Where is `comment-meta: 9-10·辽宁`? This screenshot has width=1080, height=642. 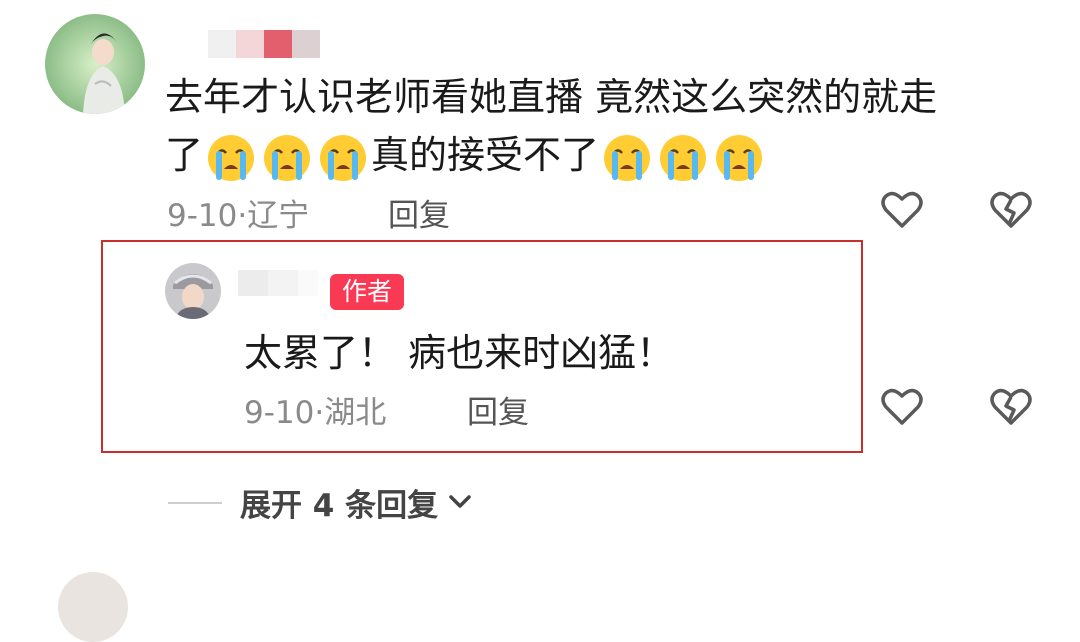
comment-meta: 9-10·辽宁 is located at coordinates (238, 212).